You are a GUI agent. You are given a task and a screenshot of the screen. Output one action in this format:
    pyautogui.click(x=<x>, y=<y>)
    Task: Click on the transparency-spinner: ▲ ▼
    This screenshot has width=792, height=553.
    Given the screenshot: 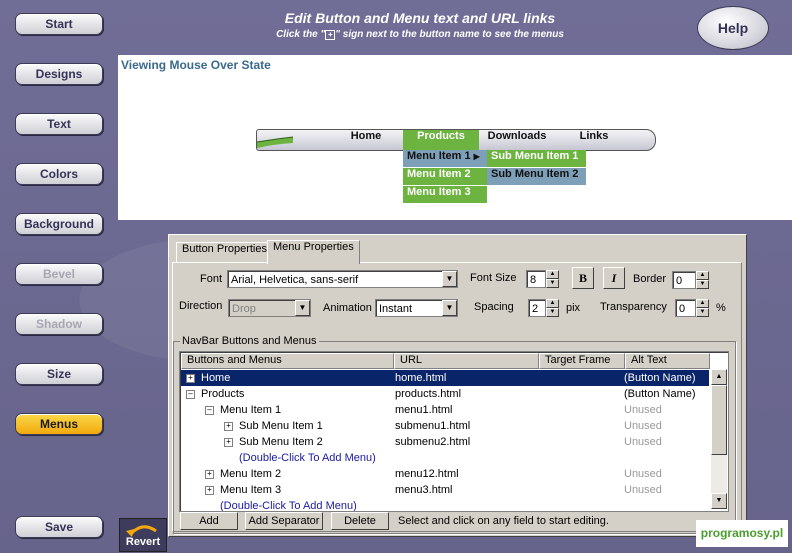 What is the action you would take?
    pyautogui.click(x=702, y=308)
    